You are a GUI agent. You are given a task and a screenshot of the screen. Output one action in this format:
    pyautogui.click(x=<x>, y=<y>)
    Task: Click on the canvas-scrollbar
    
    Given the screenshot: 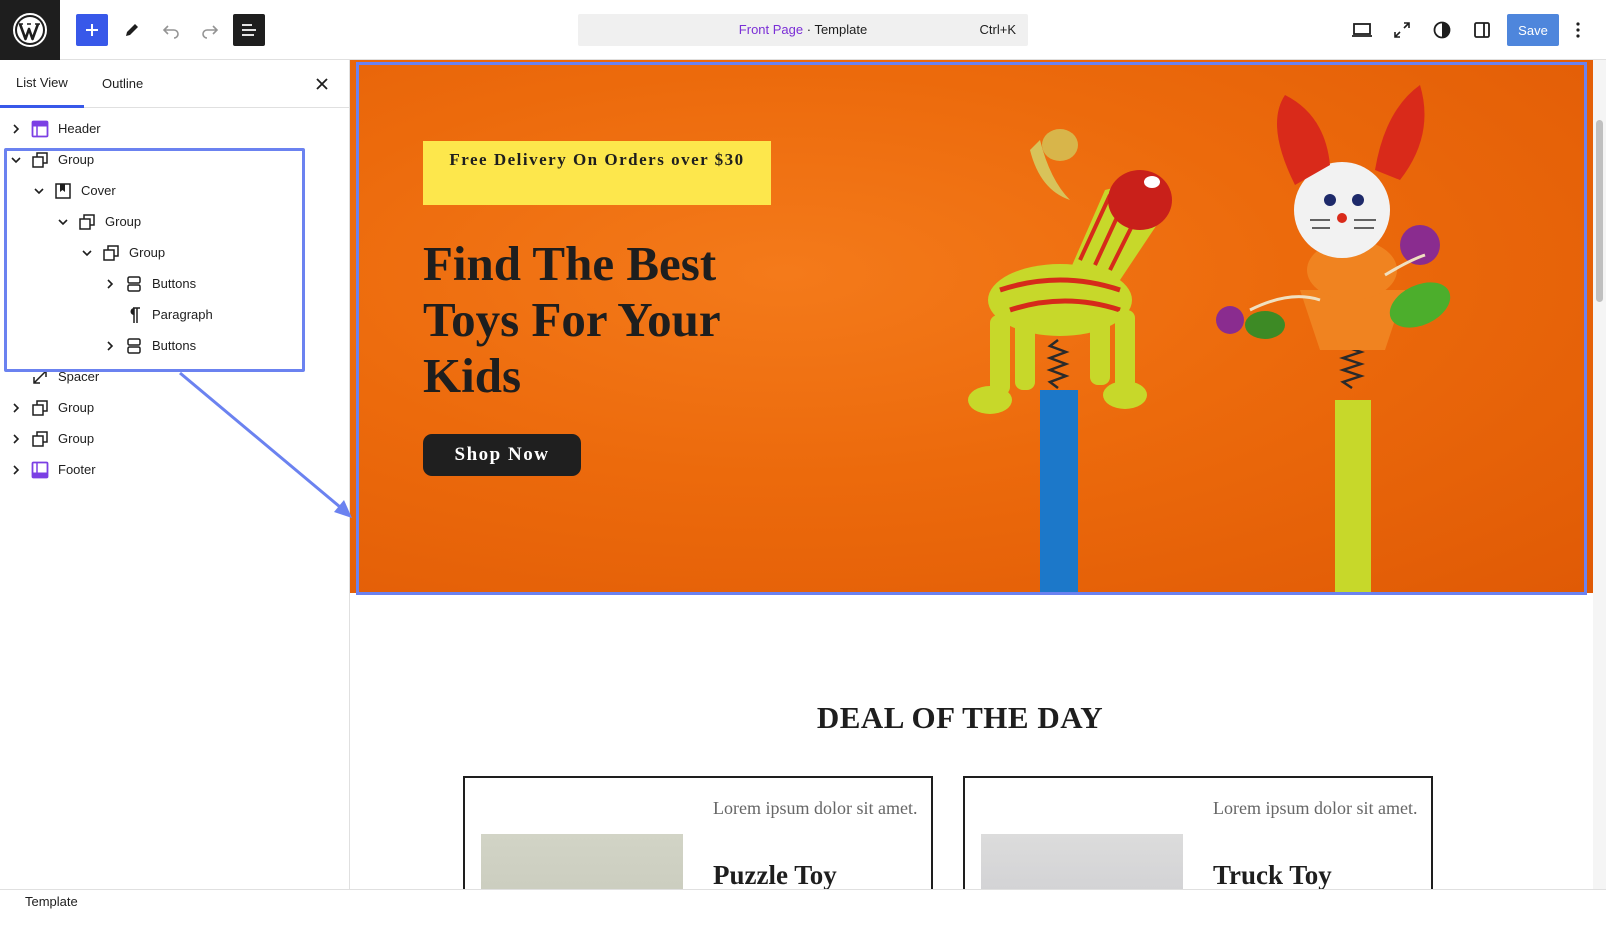 What is the action you would take?
    pyautogui.click(x=1599, y=486)
    